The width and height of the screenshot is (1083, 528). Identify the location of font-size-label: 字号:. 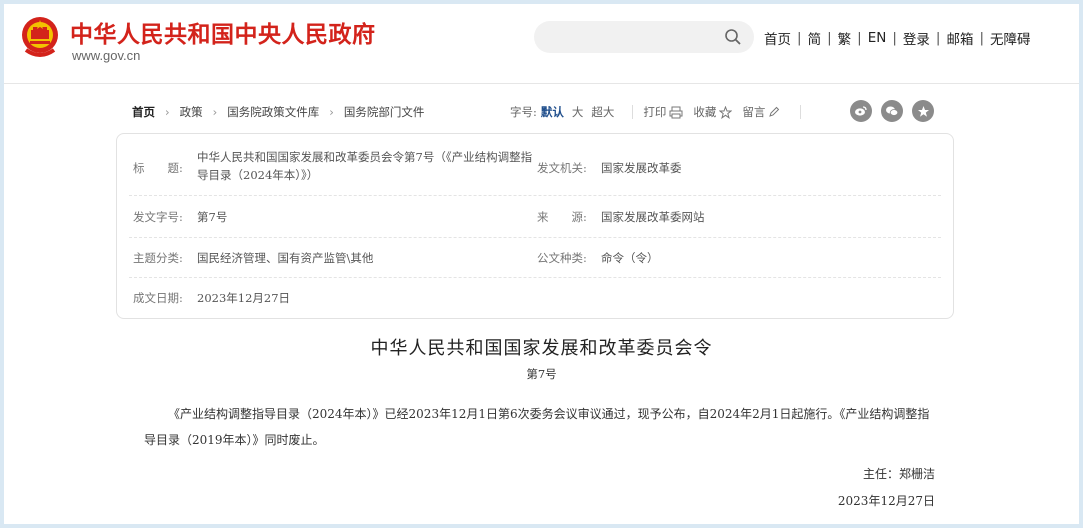
(523, 112).